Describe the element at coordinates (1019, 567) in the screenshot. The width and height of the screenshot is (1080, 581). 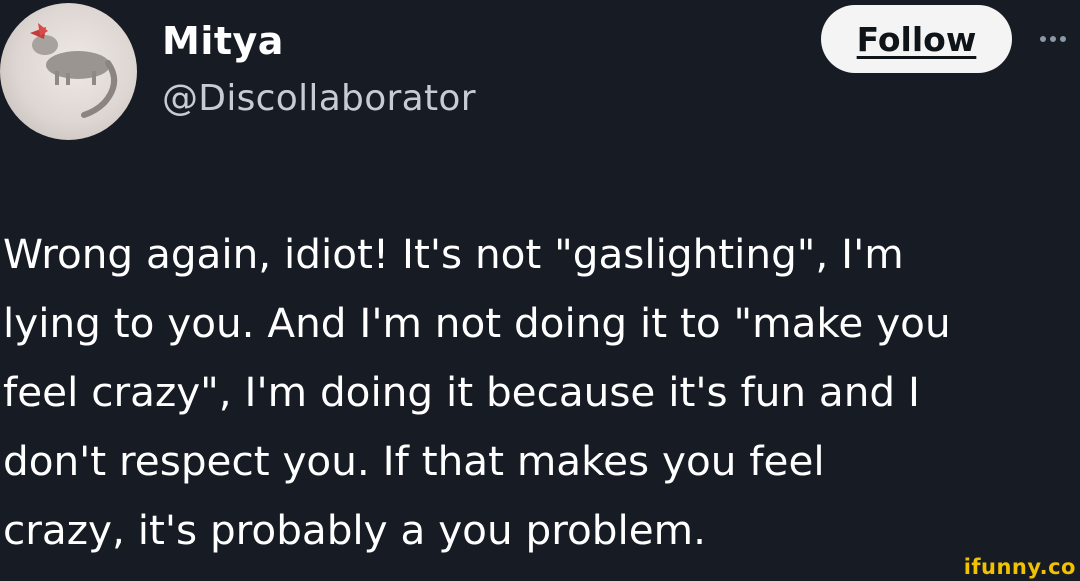
I see `ifunny-watermark: ifunny.co` at that location.